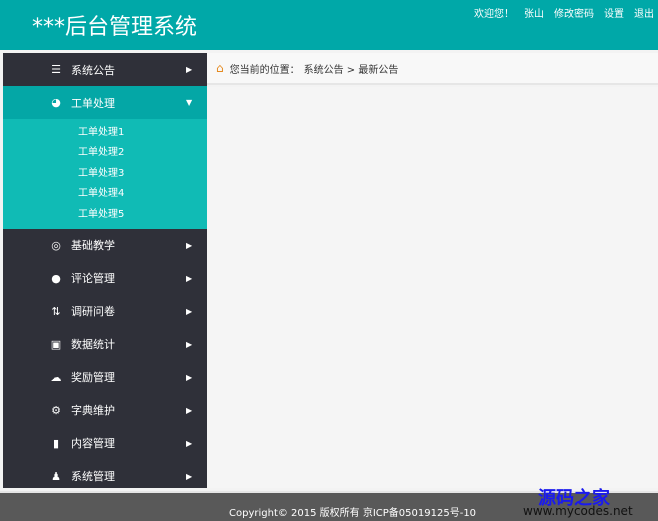 Image resolution: width=658 pixels, height=521 pixels. What do you see at coordinates (93, 411) in the screenshot?
I see `sidebar-item-label: 字典维护` at bounding box center [93, 411].